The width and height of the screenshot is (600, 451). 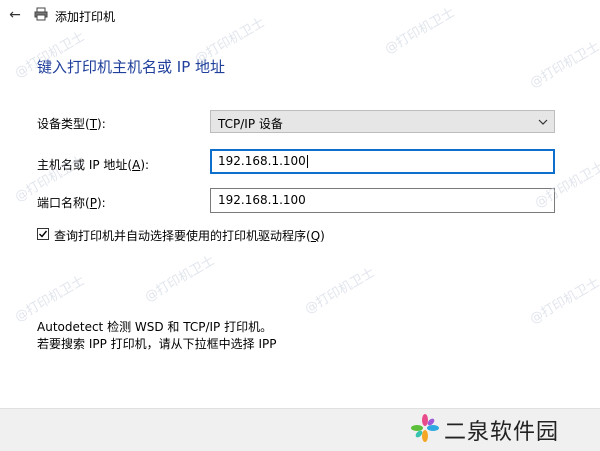 What do you see at coordinates (307, 161) in the screenshot?
I see `text-caret` at bounding box center [307, 161].